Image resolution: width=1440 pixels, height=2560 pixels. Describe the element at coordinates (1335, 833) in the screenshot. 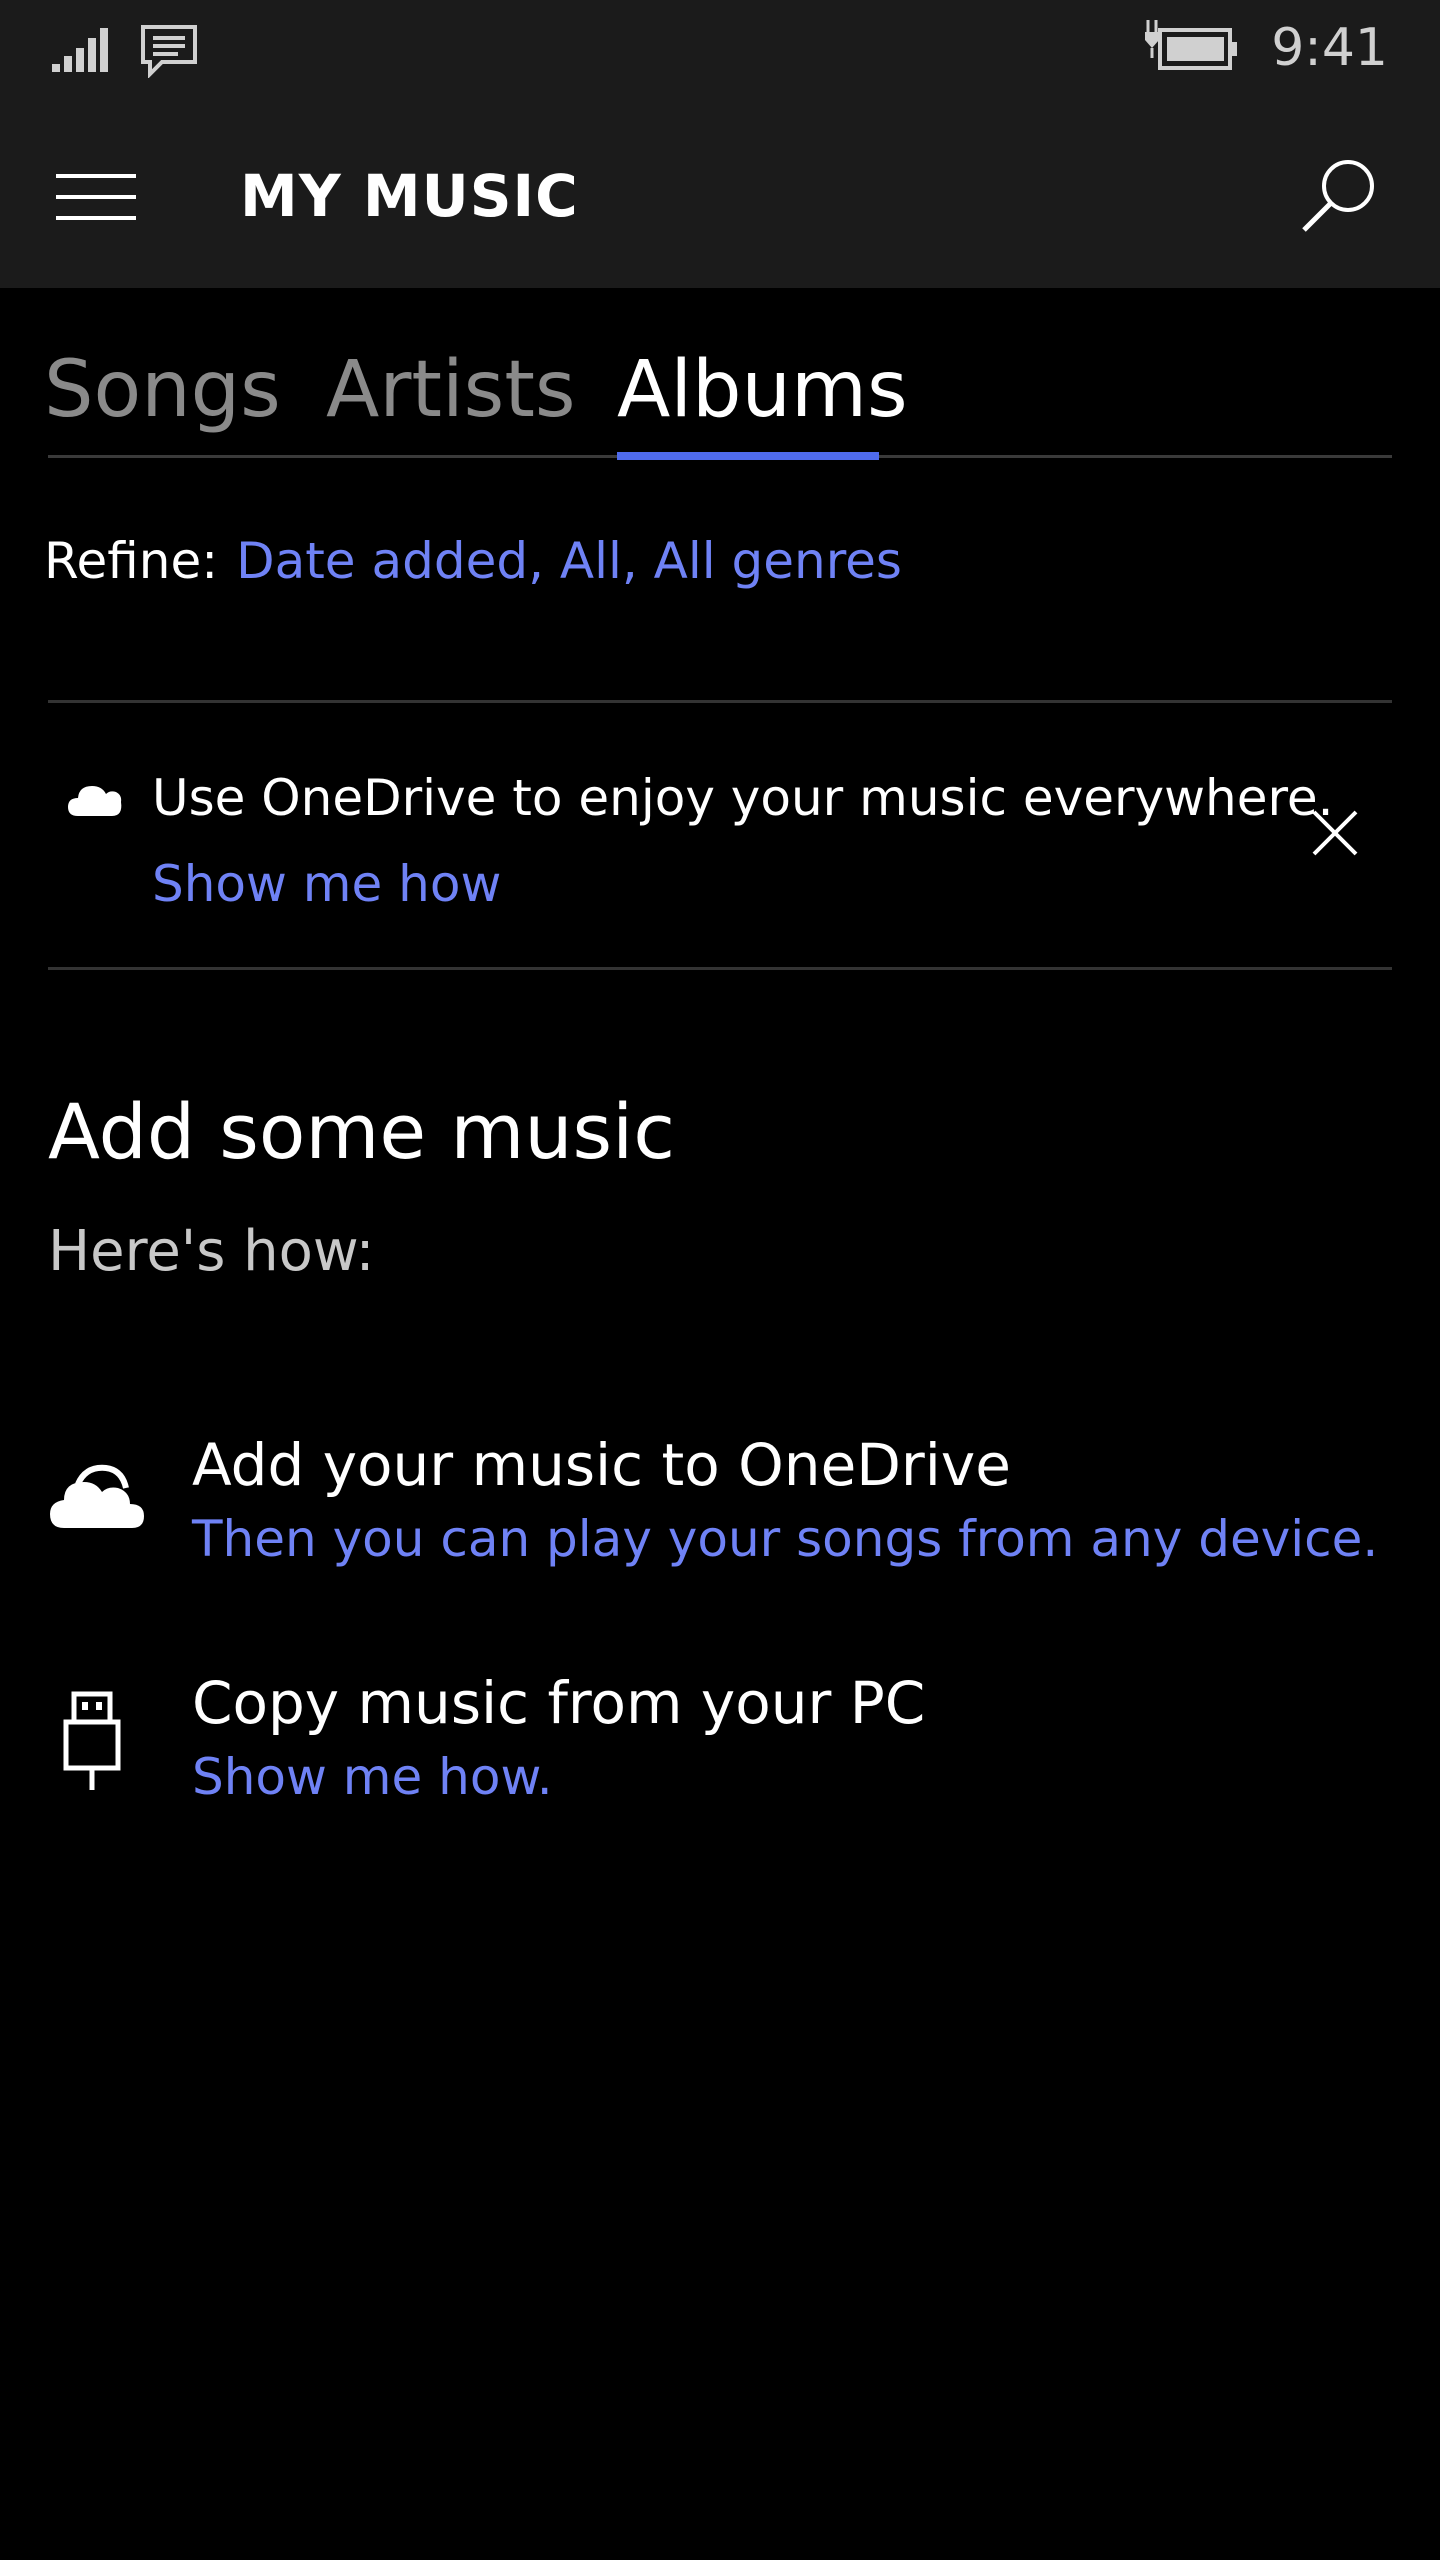

I see `close-icon` at that location.